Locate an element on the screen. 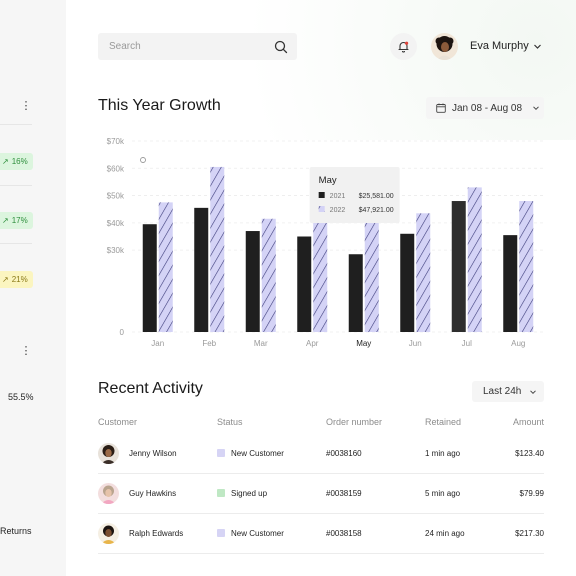 Image resolution: width=576 pixels, height=576 pixels. x-tick-label: Aug is located at coordinates (518, 343).